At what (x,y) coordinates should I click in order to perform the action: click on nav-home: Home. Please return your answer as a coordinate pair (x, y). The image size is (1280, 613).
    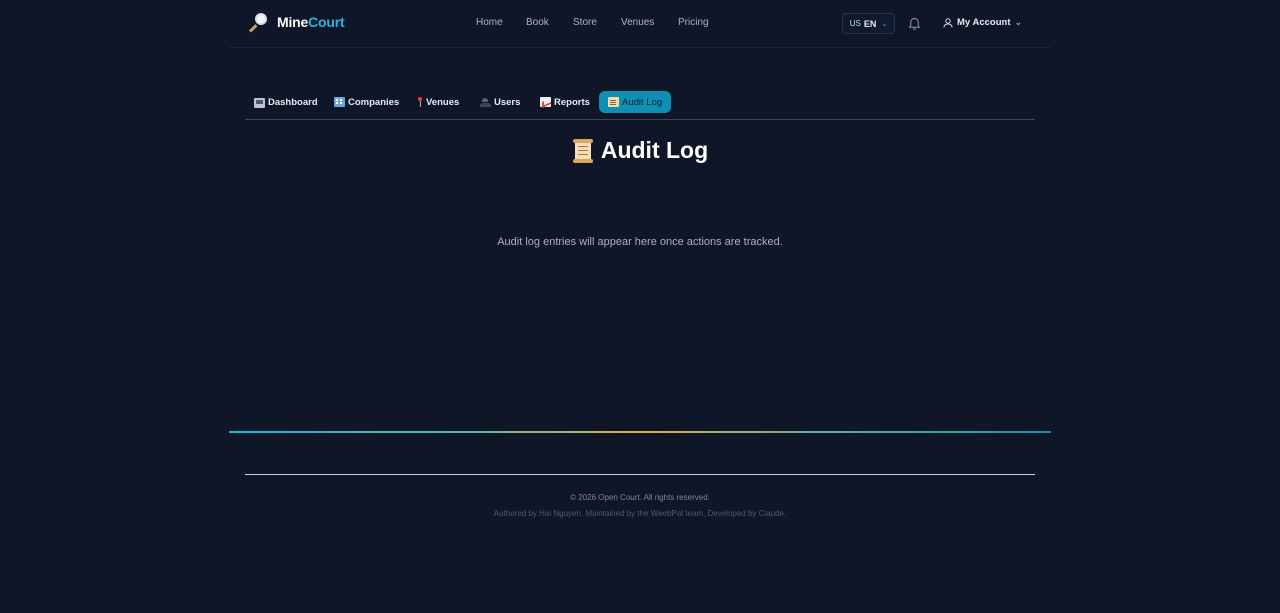
    Looking at the image, I should click on (489, 22).